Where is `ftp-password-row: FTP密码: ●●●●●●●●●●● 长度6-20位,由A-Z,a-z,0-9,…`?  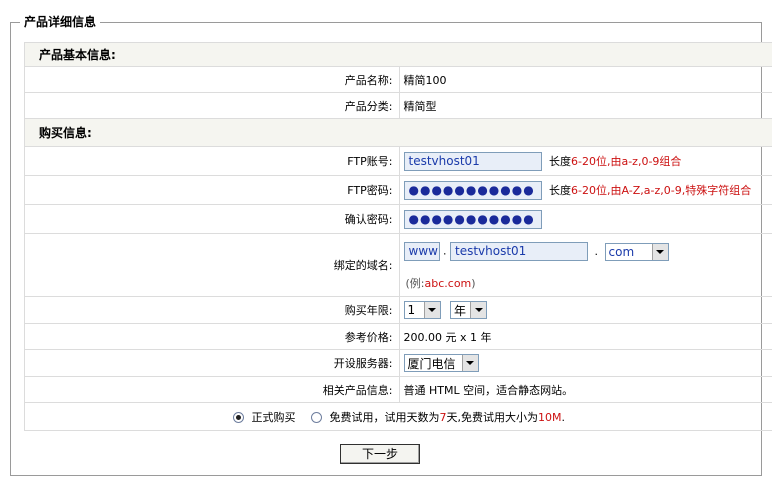 ftp-password-row: FTP密码: ●●●●●●●●●●● 长度6-20位,由A-Z,a-z,0-9,… is located at coordinates (398, 190).